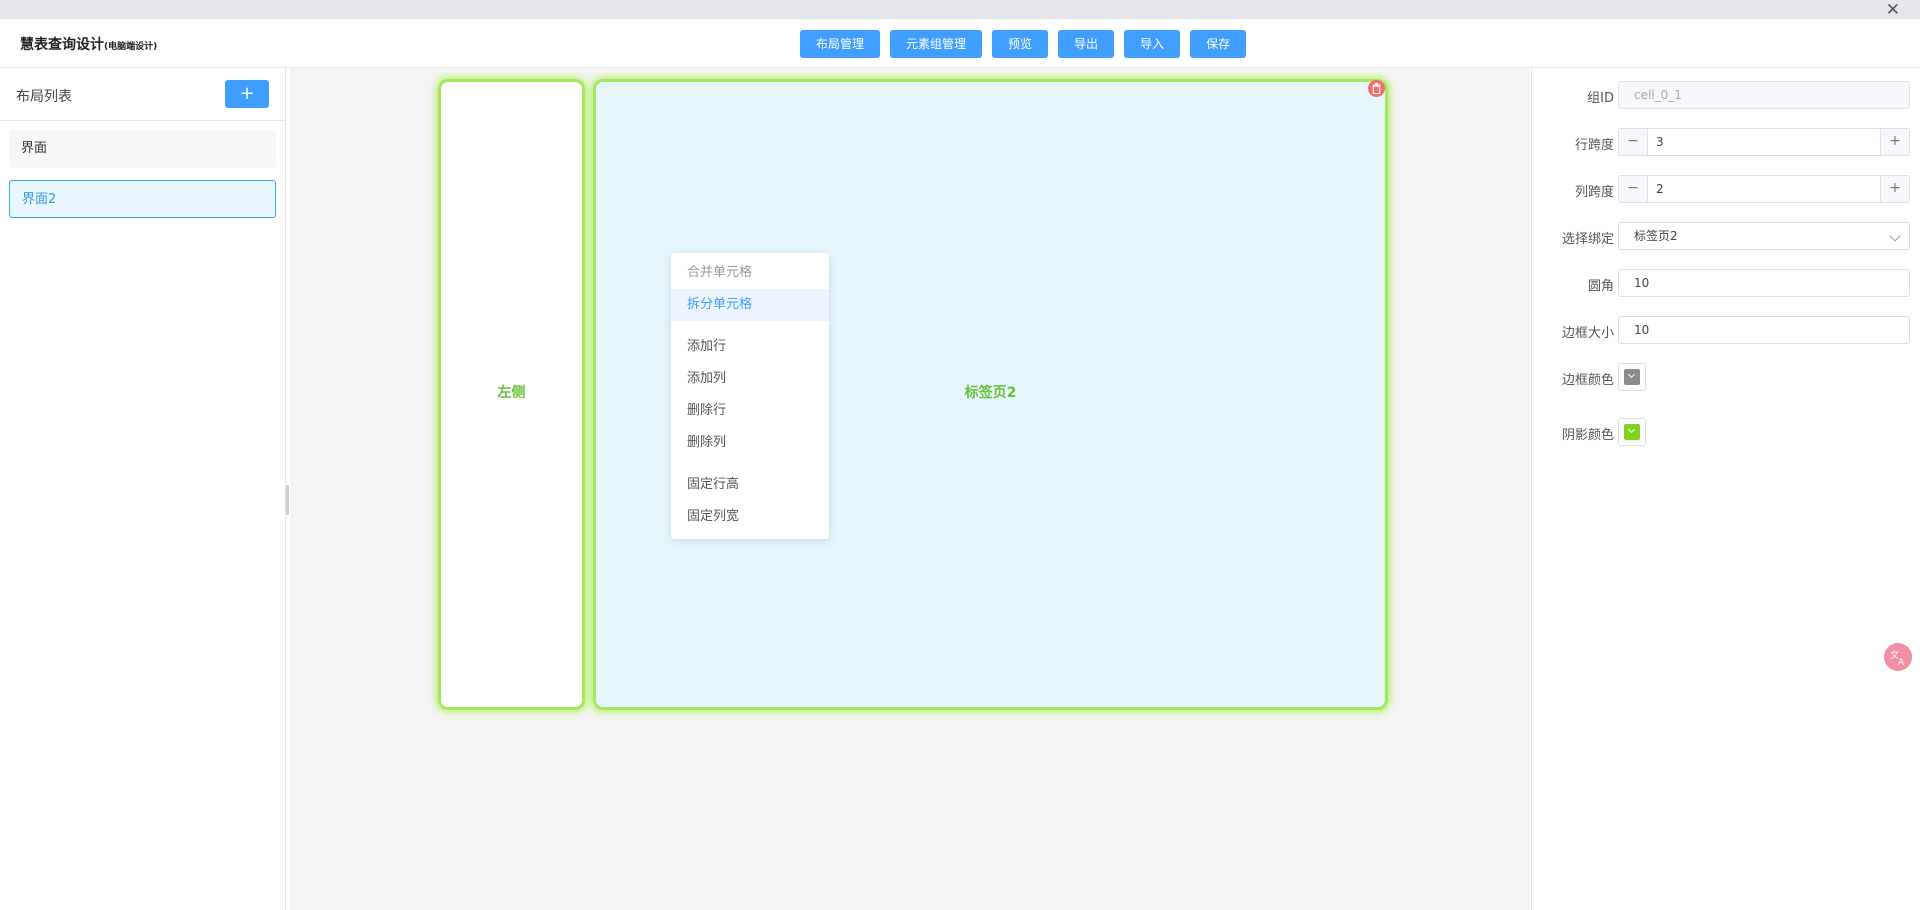 The height and width of the screenshot is (910, 1920). I want to click on prop-shadow-color: 阴影颜色, so click(1726, 432).